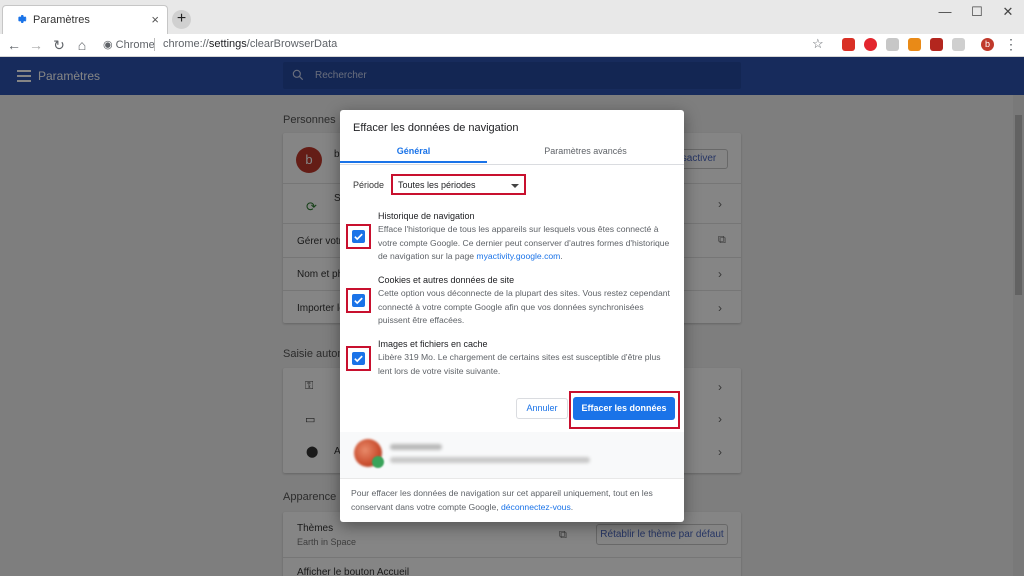 This screenshot has width=1024, height=576. I want to click on maximize-button: ☐, so click(977, 12).